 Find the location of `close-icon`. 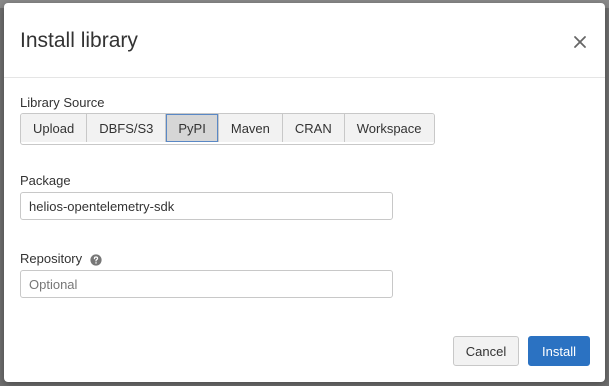

close-icon is located at coordinates (580, 42).